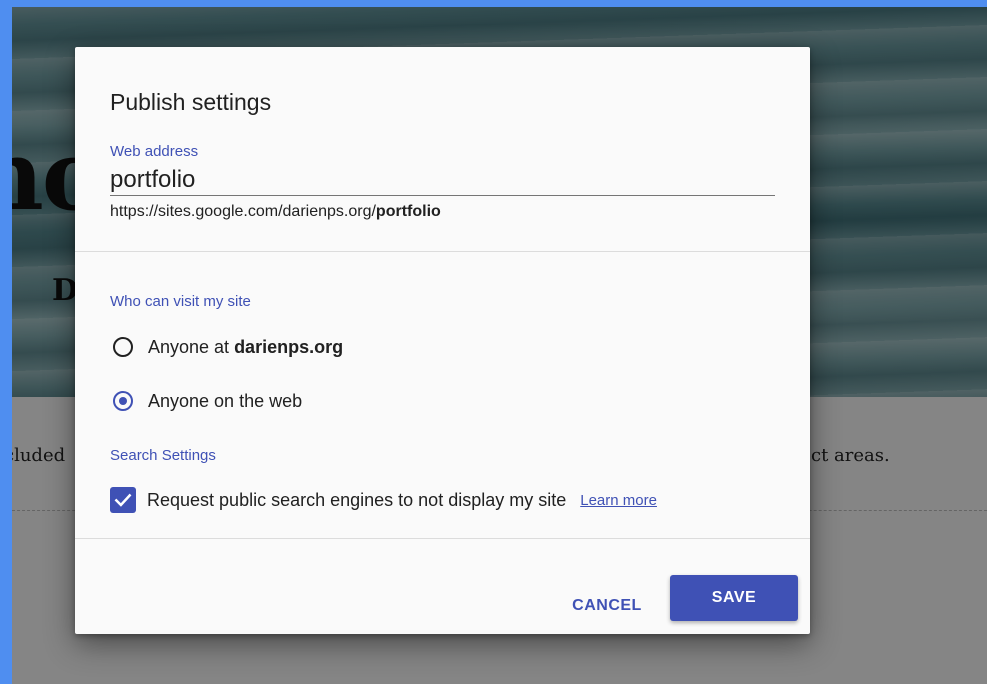  I want to click on radio-label-prefix: Anyone at, so click(191, 346).